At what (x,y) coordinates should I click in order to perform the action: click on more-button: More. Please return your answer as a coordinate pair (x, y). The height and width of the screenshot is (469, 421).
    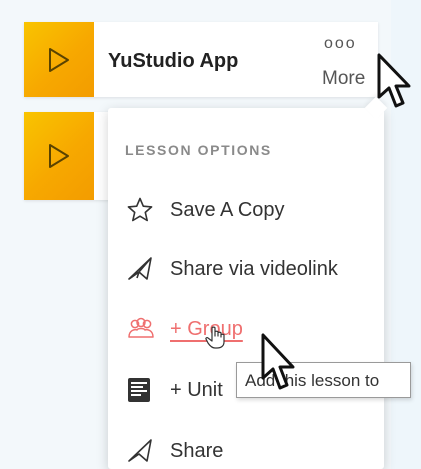
    Looking at the image, I should click on (343, 79).